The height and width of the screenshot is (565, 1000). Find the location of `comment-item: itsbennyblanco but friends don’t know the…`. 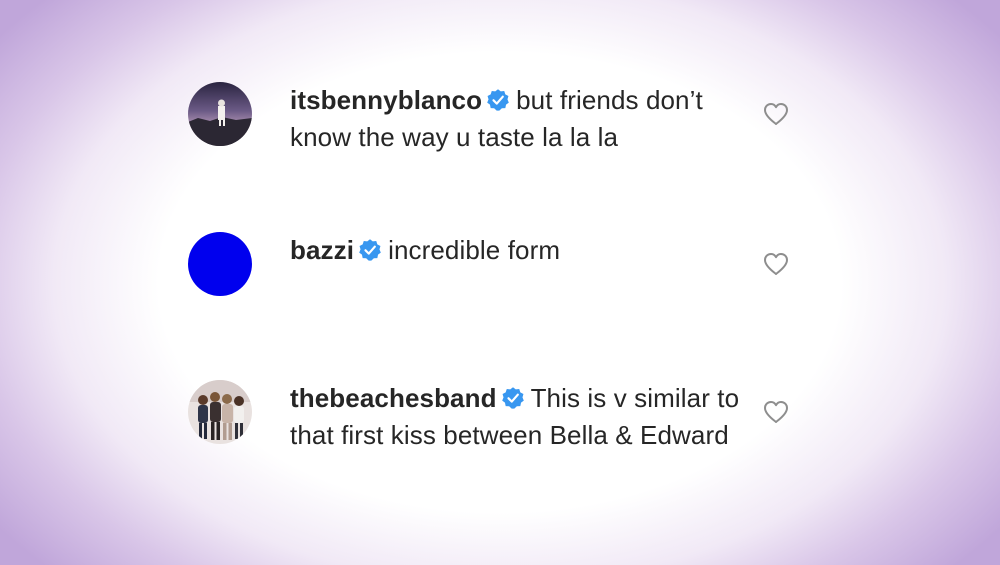

comment-item: itsbennyblanco but friends don’t know the… is located at coordinates (494, 142).